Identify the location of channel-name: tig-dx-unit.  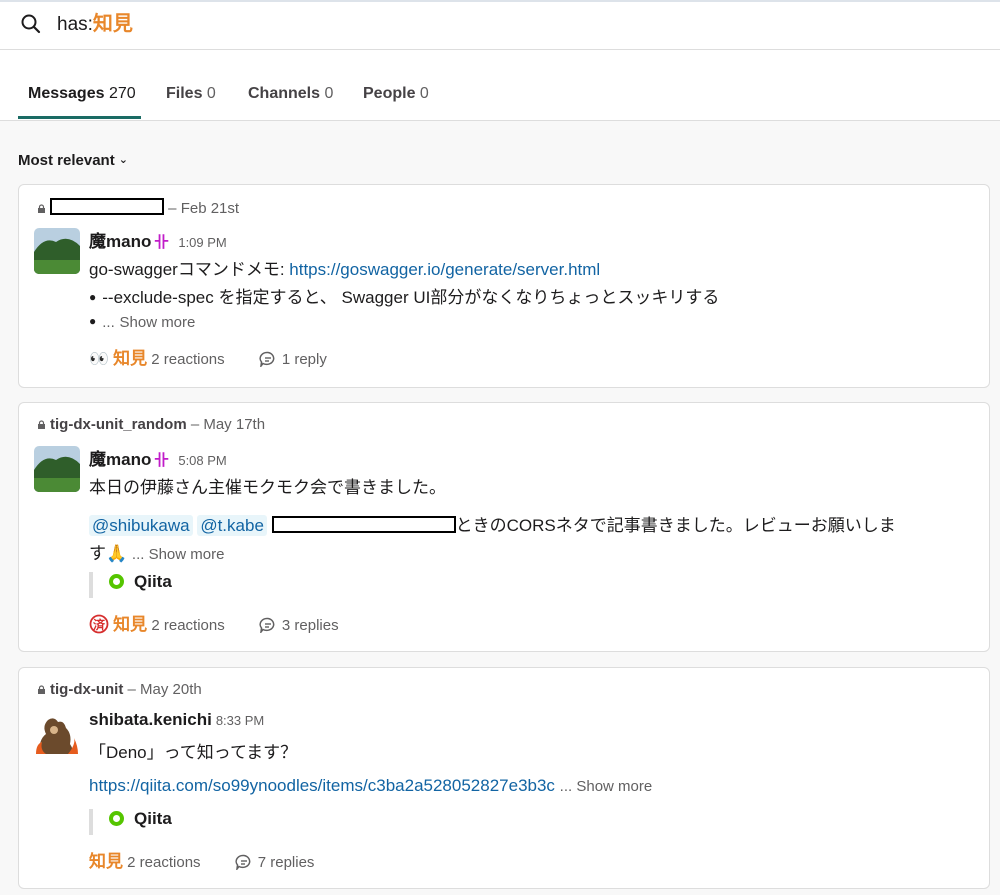
(86, 689).